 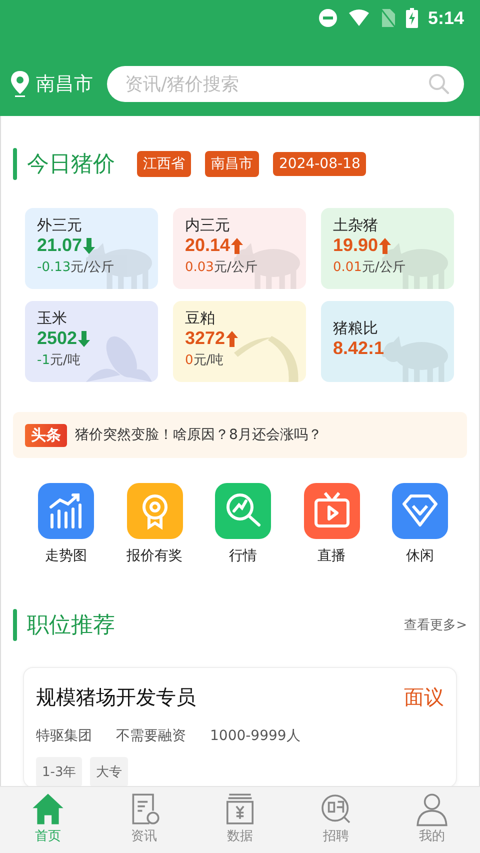 What do you see at coordinates (388, 18) in the screenshot?
I see `no-sim-icon` at bounding box center [388, 18].